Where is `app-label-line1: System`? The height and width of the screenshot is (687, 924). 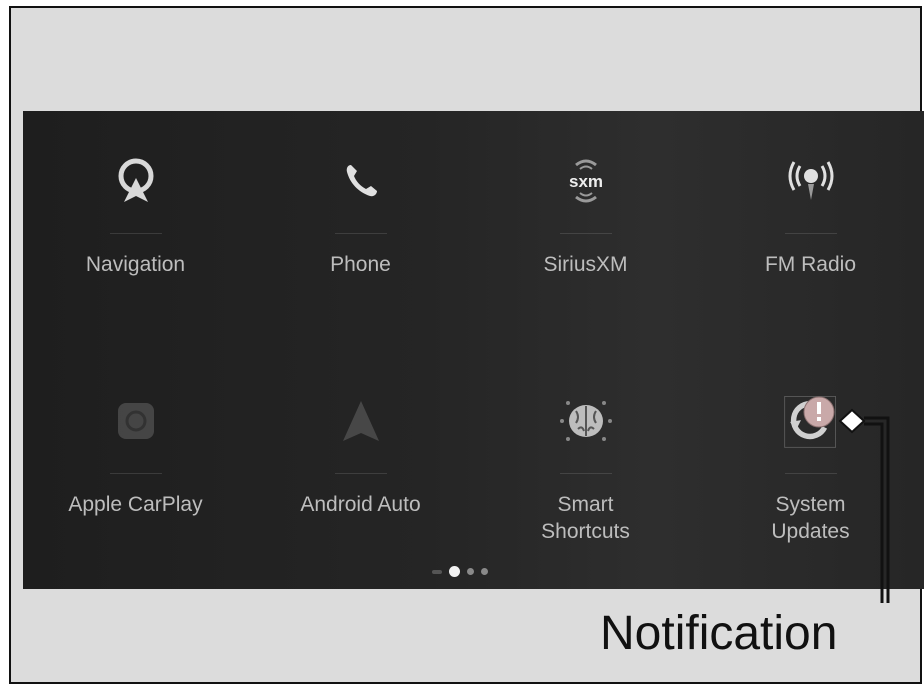 app-label-line1: System is located at coordinates (810, 504).